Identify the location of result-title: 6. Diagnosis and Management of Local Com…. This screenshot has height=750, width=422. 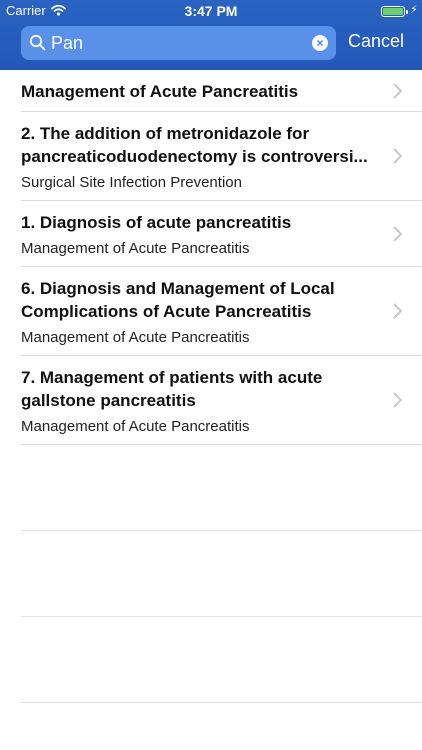
(178, 300).